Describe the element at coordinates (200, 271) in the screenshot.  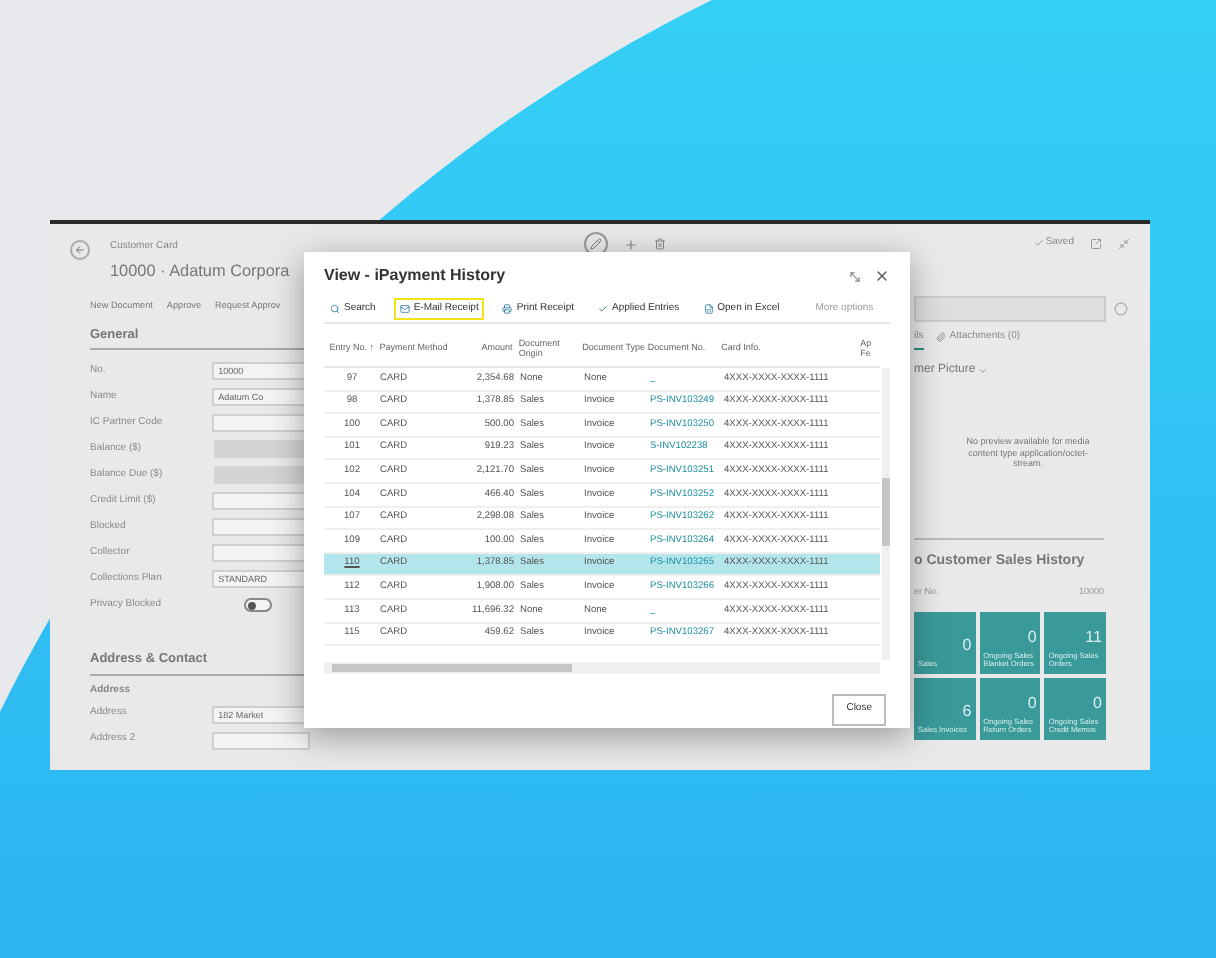
I see `page-title: 10000 · Adatum Corpora` at that location.